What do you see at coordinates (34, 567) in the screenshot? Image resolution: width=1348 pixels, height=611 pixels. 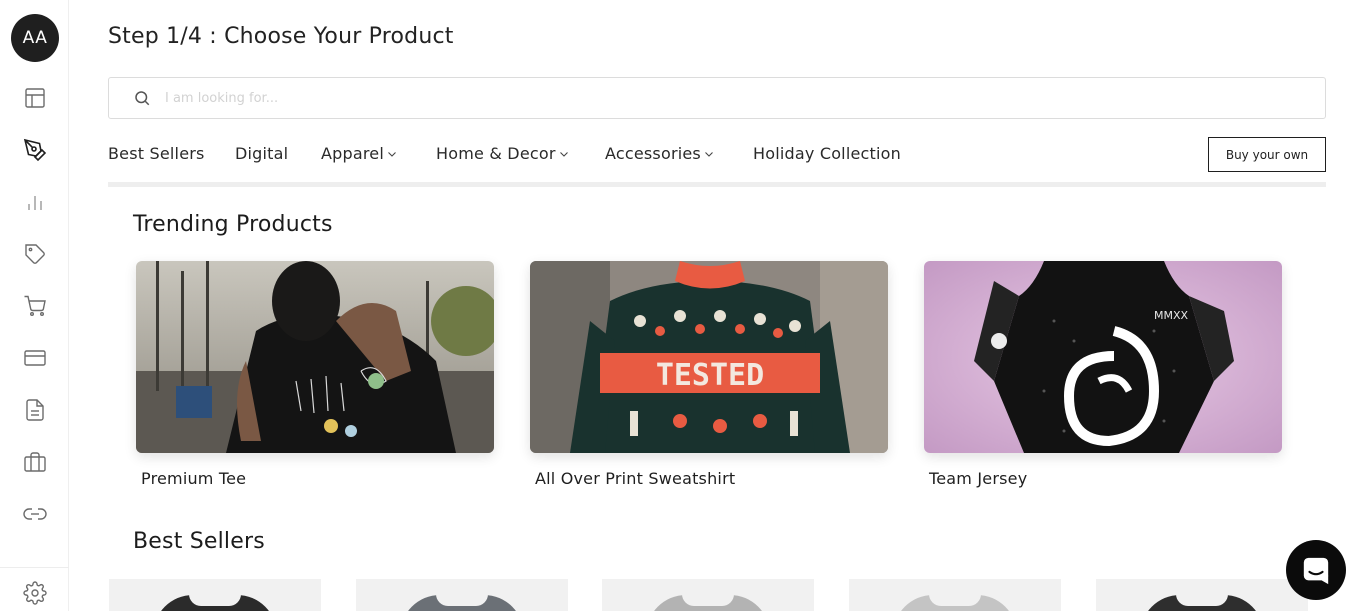 I see `sidebar-divider` at bounding box center [34, 567].